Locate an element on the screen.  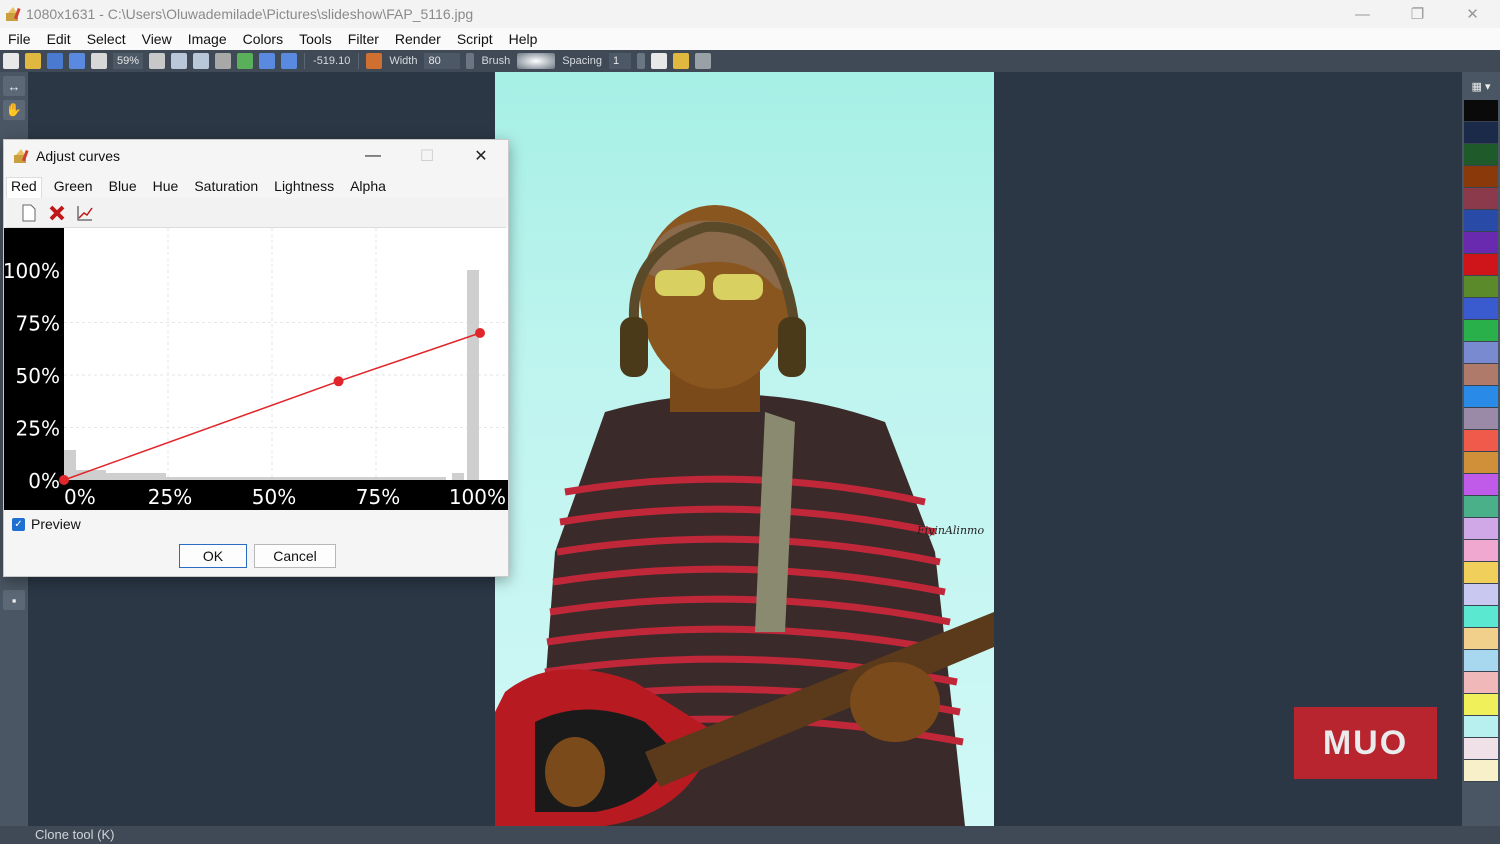
menu-filter: Filter is located at coordinates (363, 39).